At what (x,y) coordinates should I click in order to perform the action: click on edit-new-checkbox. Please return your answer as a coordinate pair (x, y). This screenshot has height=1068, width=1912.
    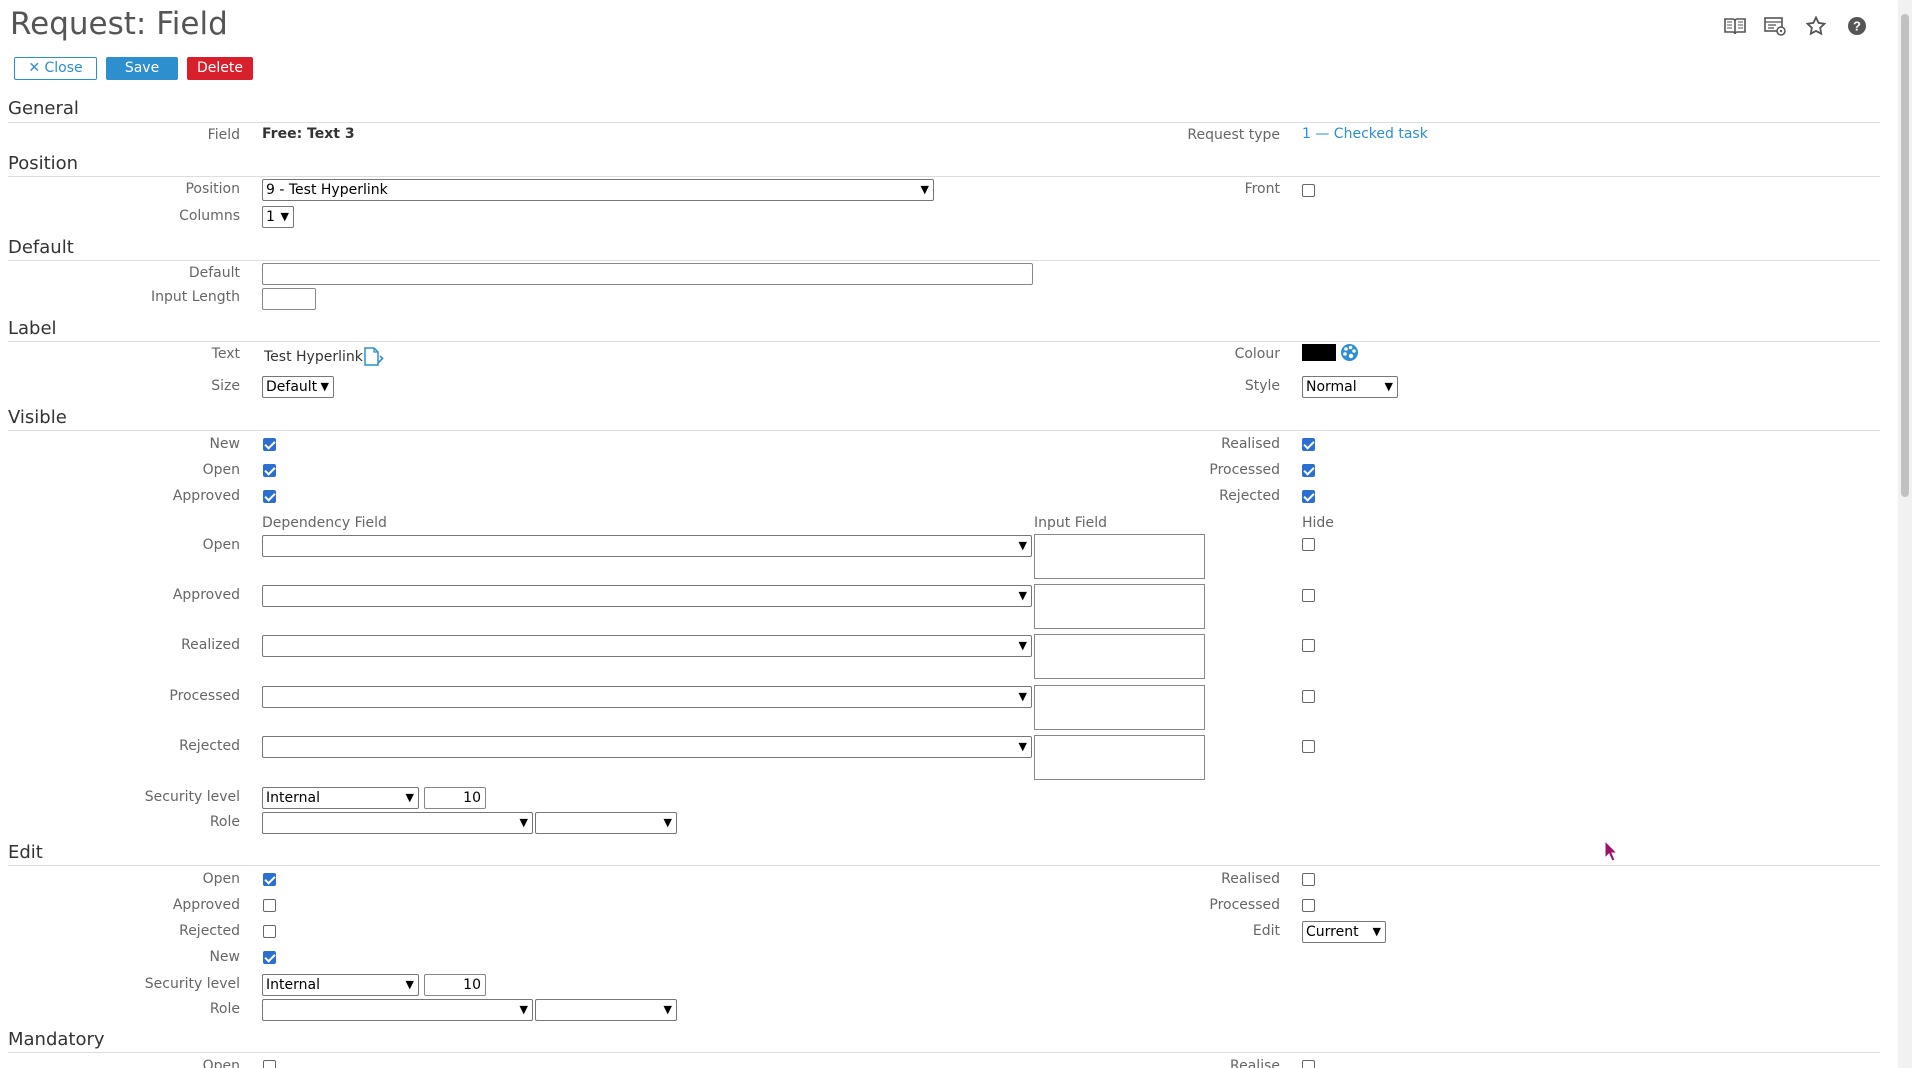
    Looking at the image, I should click on (269, 957).